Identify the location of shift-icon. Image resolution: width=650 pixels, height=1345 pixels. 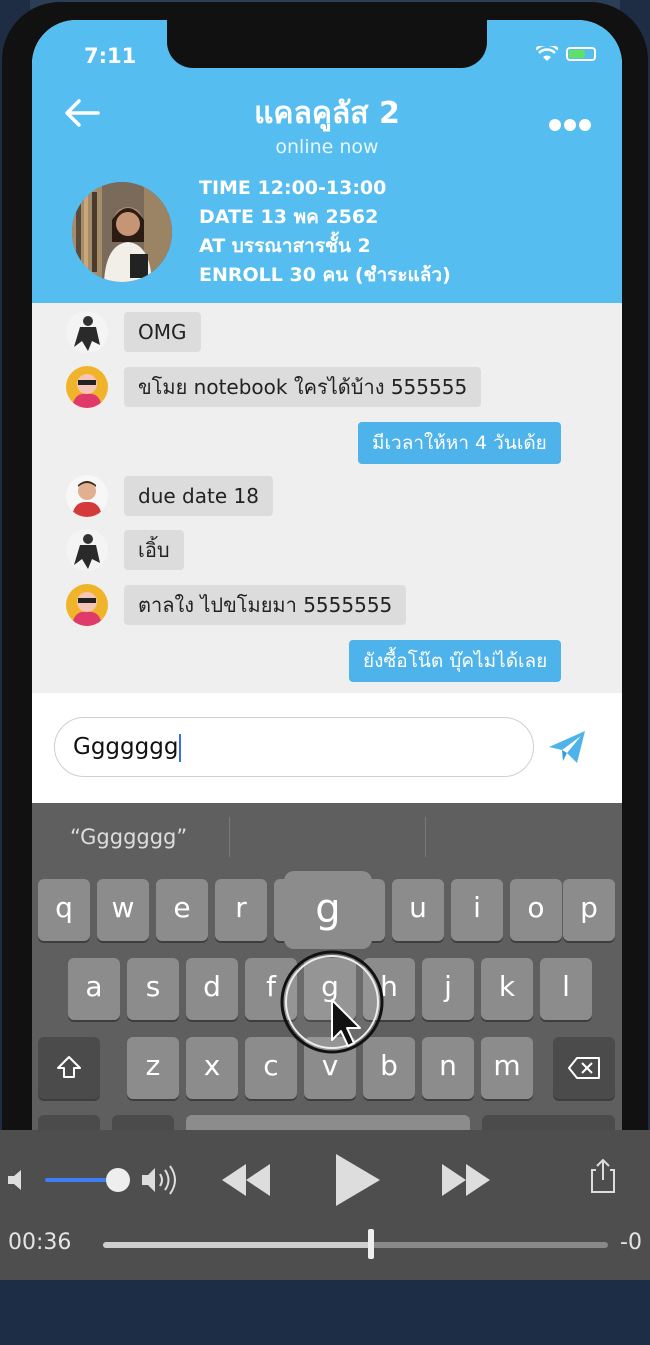
(69, 1067).